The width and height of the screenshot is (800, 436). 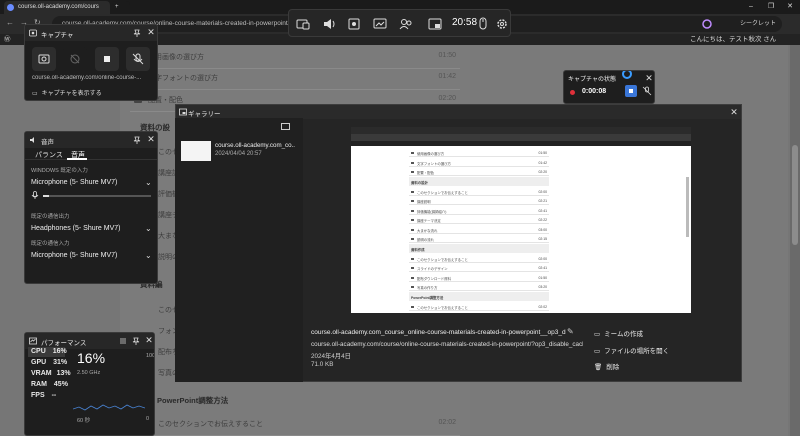 What do you see at coordinates (406, 24) in the screenshot?
I see `xbox-social-icon` at bounding box center [406, 24].